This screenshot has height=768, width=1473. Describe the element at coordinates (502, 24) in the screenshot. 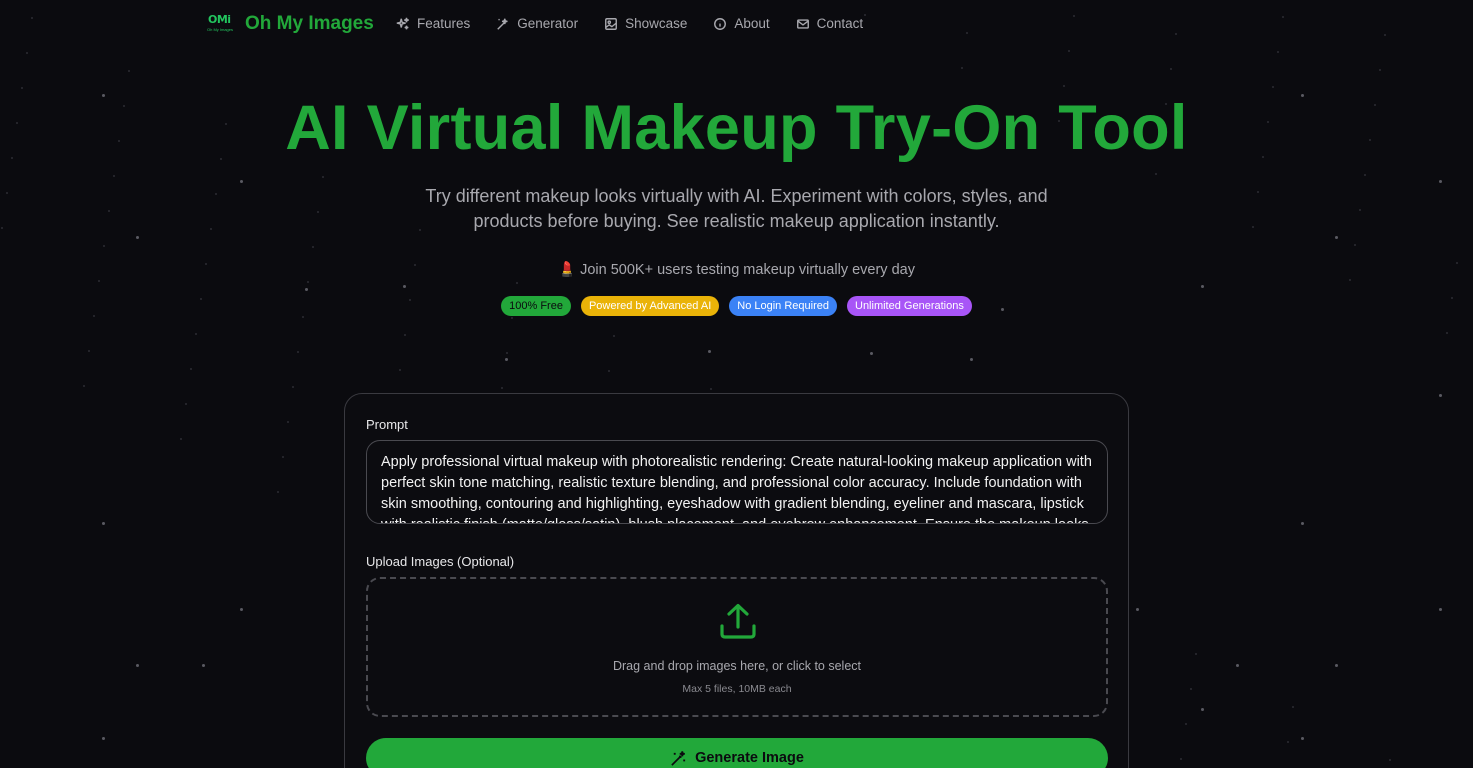

I see `wand-icon` at that location.